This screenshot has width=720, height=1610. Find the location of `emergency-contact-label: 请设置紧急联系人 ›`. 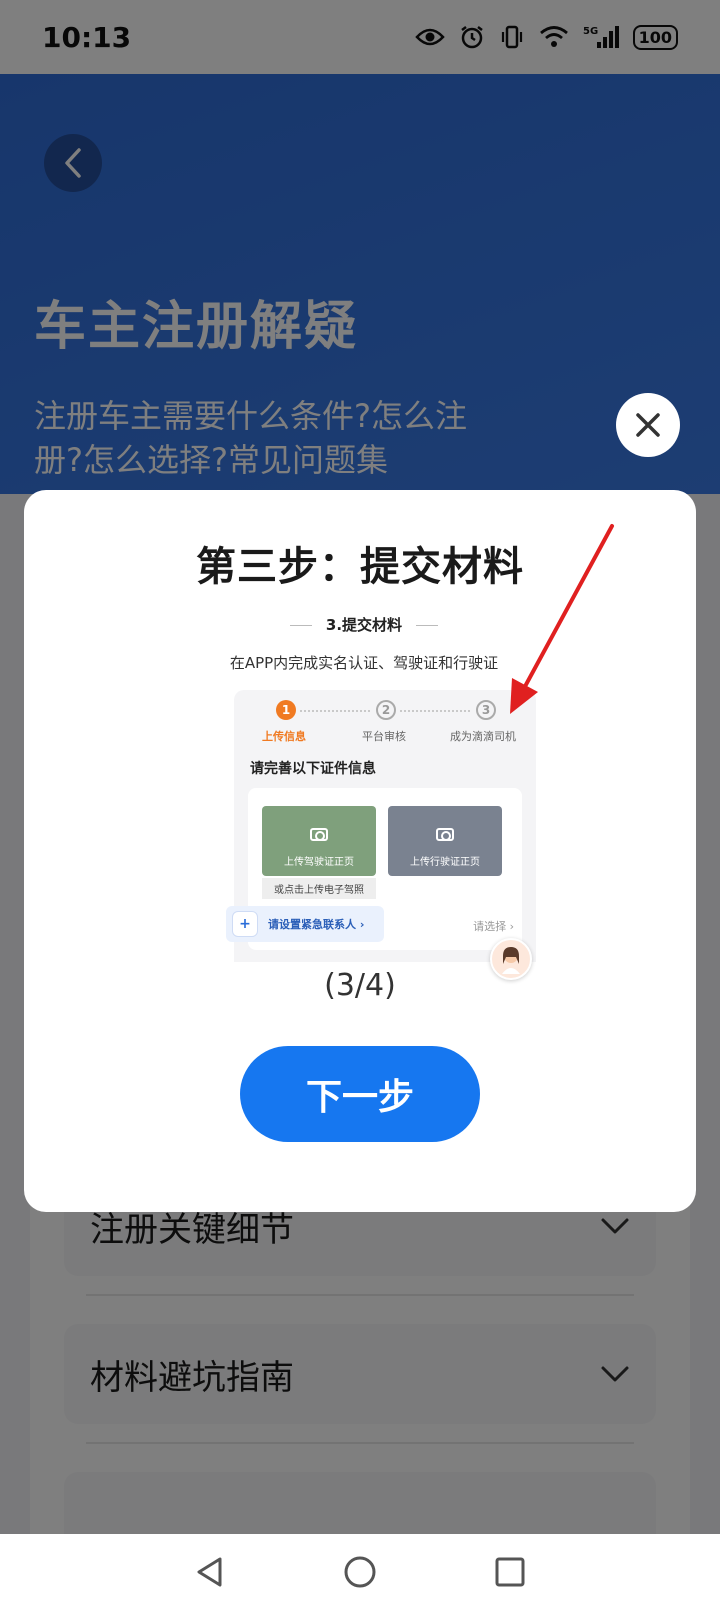

emergency-contact-label: 请设置紧急联系人 › is located at coordinates (316, 924).